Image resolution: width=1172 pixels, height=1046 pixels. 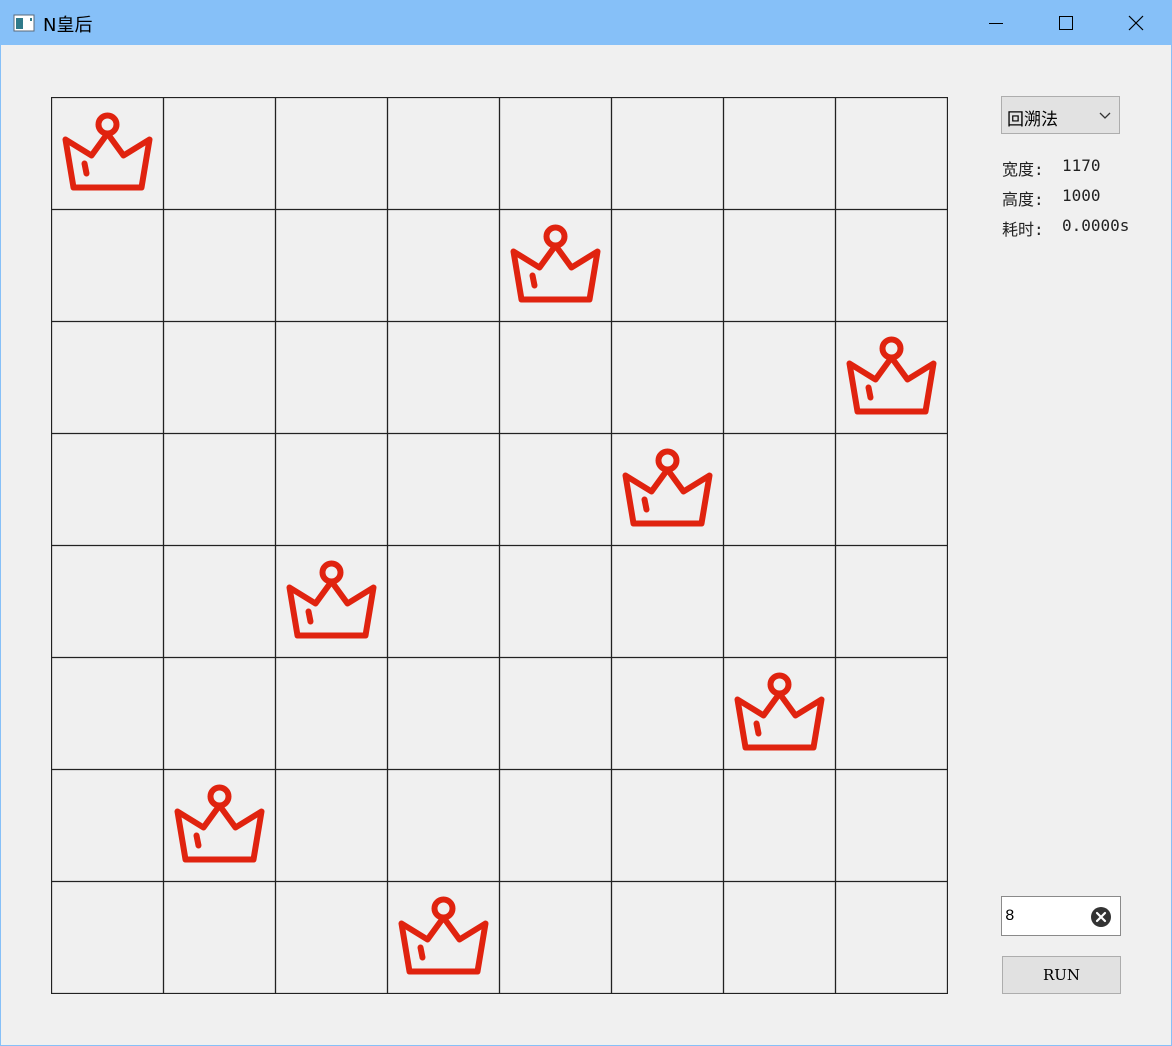 I want to click on width-value: 1170, so click(x=1081, y=165).